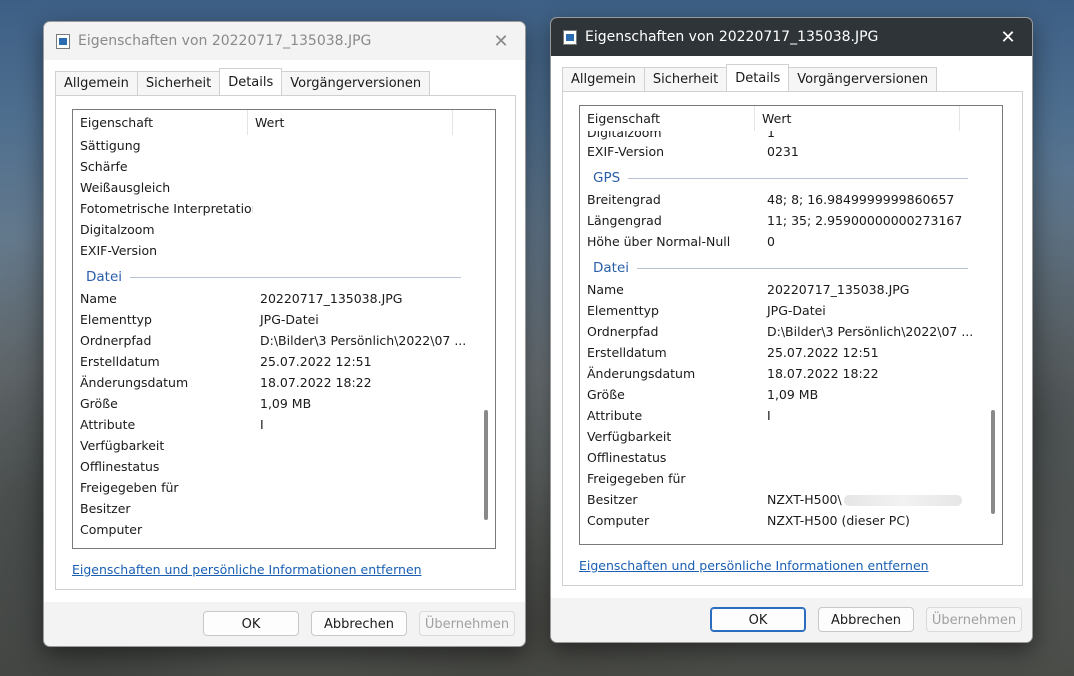 This screenshot has height=676, width=1074. Describe the element at coordinates (902, 500) in the screenshot. I see `redacted-username` at that location.